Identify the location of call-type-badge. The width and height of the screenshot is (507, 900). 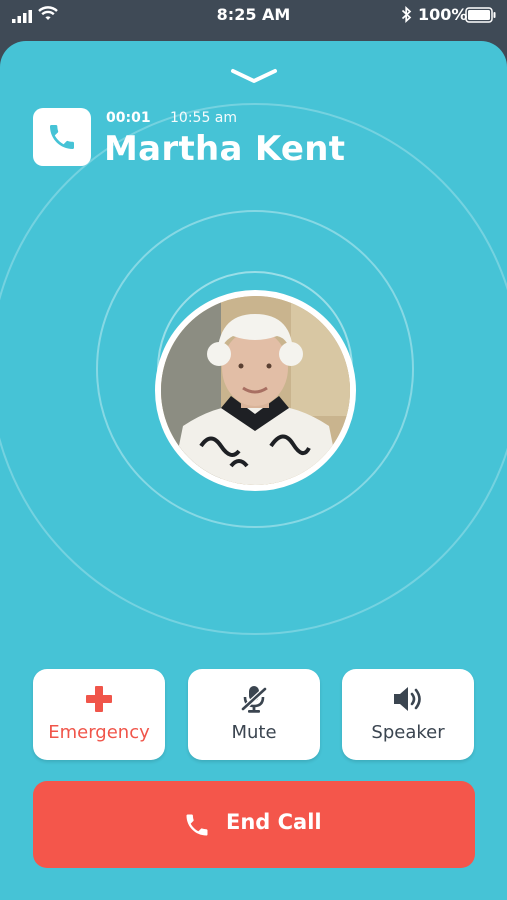
(62, 137).